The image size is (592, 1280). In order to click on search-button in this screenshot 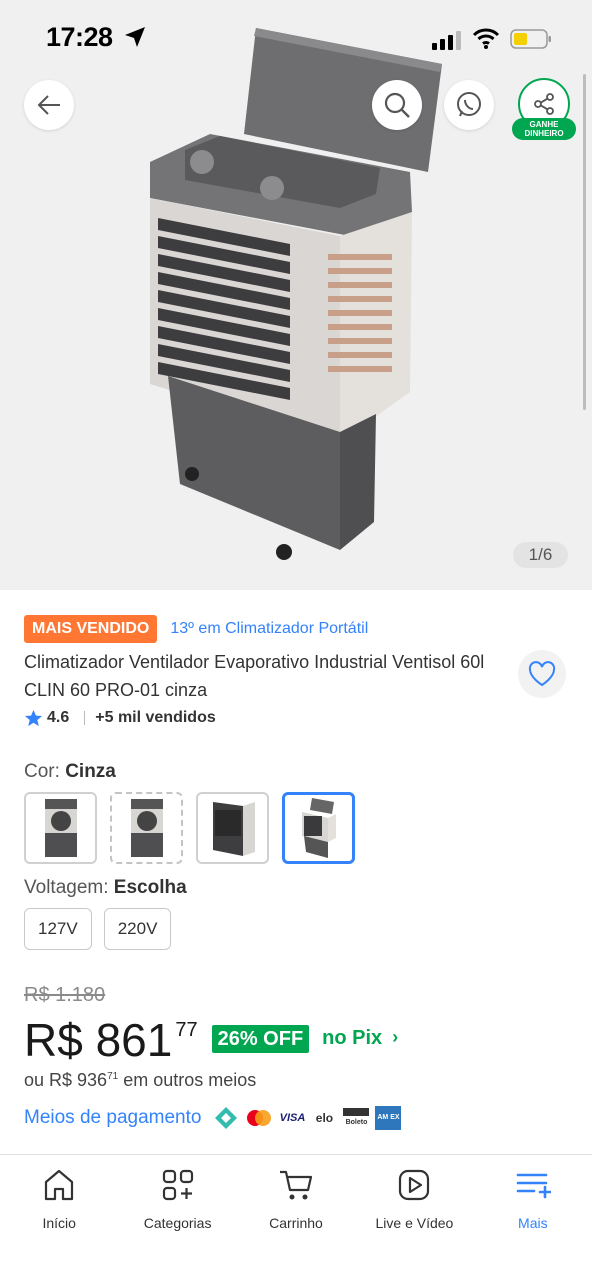, I will do `click(397, 105)`.